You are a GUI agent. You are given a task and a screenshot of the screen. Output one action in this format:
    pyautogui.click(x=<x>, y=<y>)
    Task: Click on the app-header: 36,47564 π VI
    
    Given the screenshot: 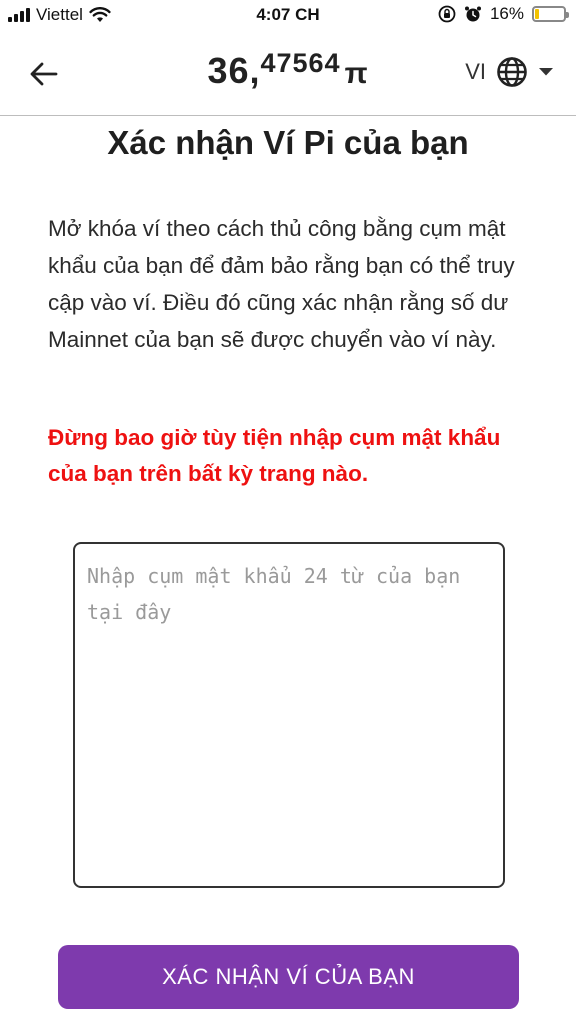 What is the action you would take?
    pyautogui.click(x=288, y=75)
    